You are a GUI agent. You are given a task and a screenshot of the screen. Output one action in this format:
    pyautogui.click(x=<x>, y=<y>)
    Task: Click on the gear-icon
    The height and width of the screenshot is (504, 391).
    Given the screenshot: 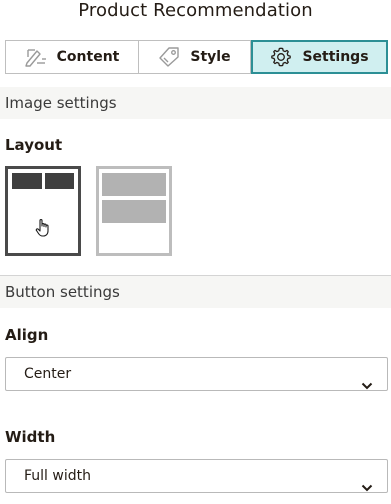 What is the action you would take?
    pyautogui.click(x=281, y=57)
    